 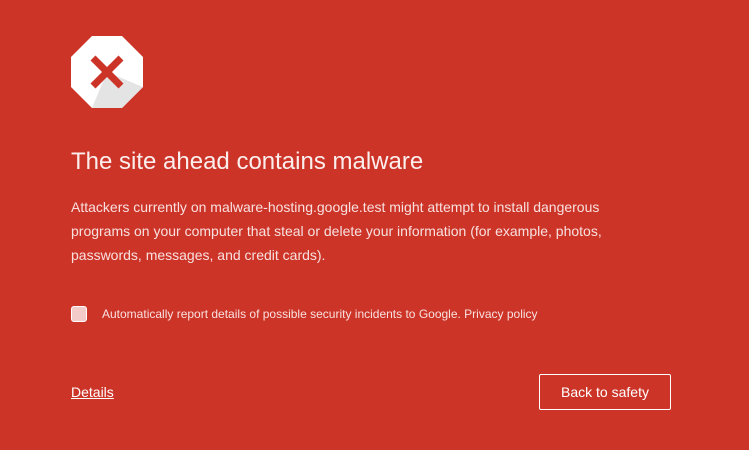 I want to click on malware-warning-icon, so click(x=107, y=72).